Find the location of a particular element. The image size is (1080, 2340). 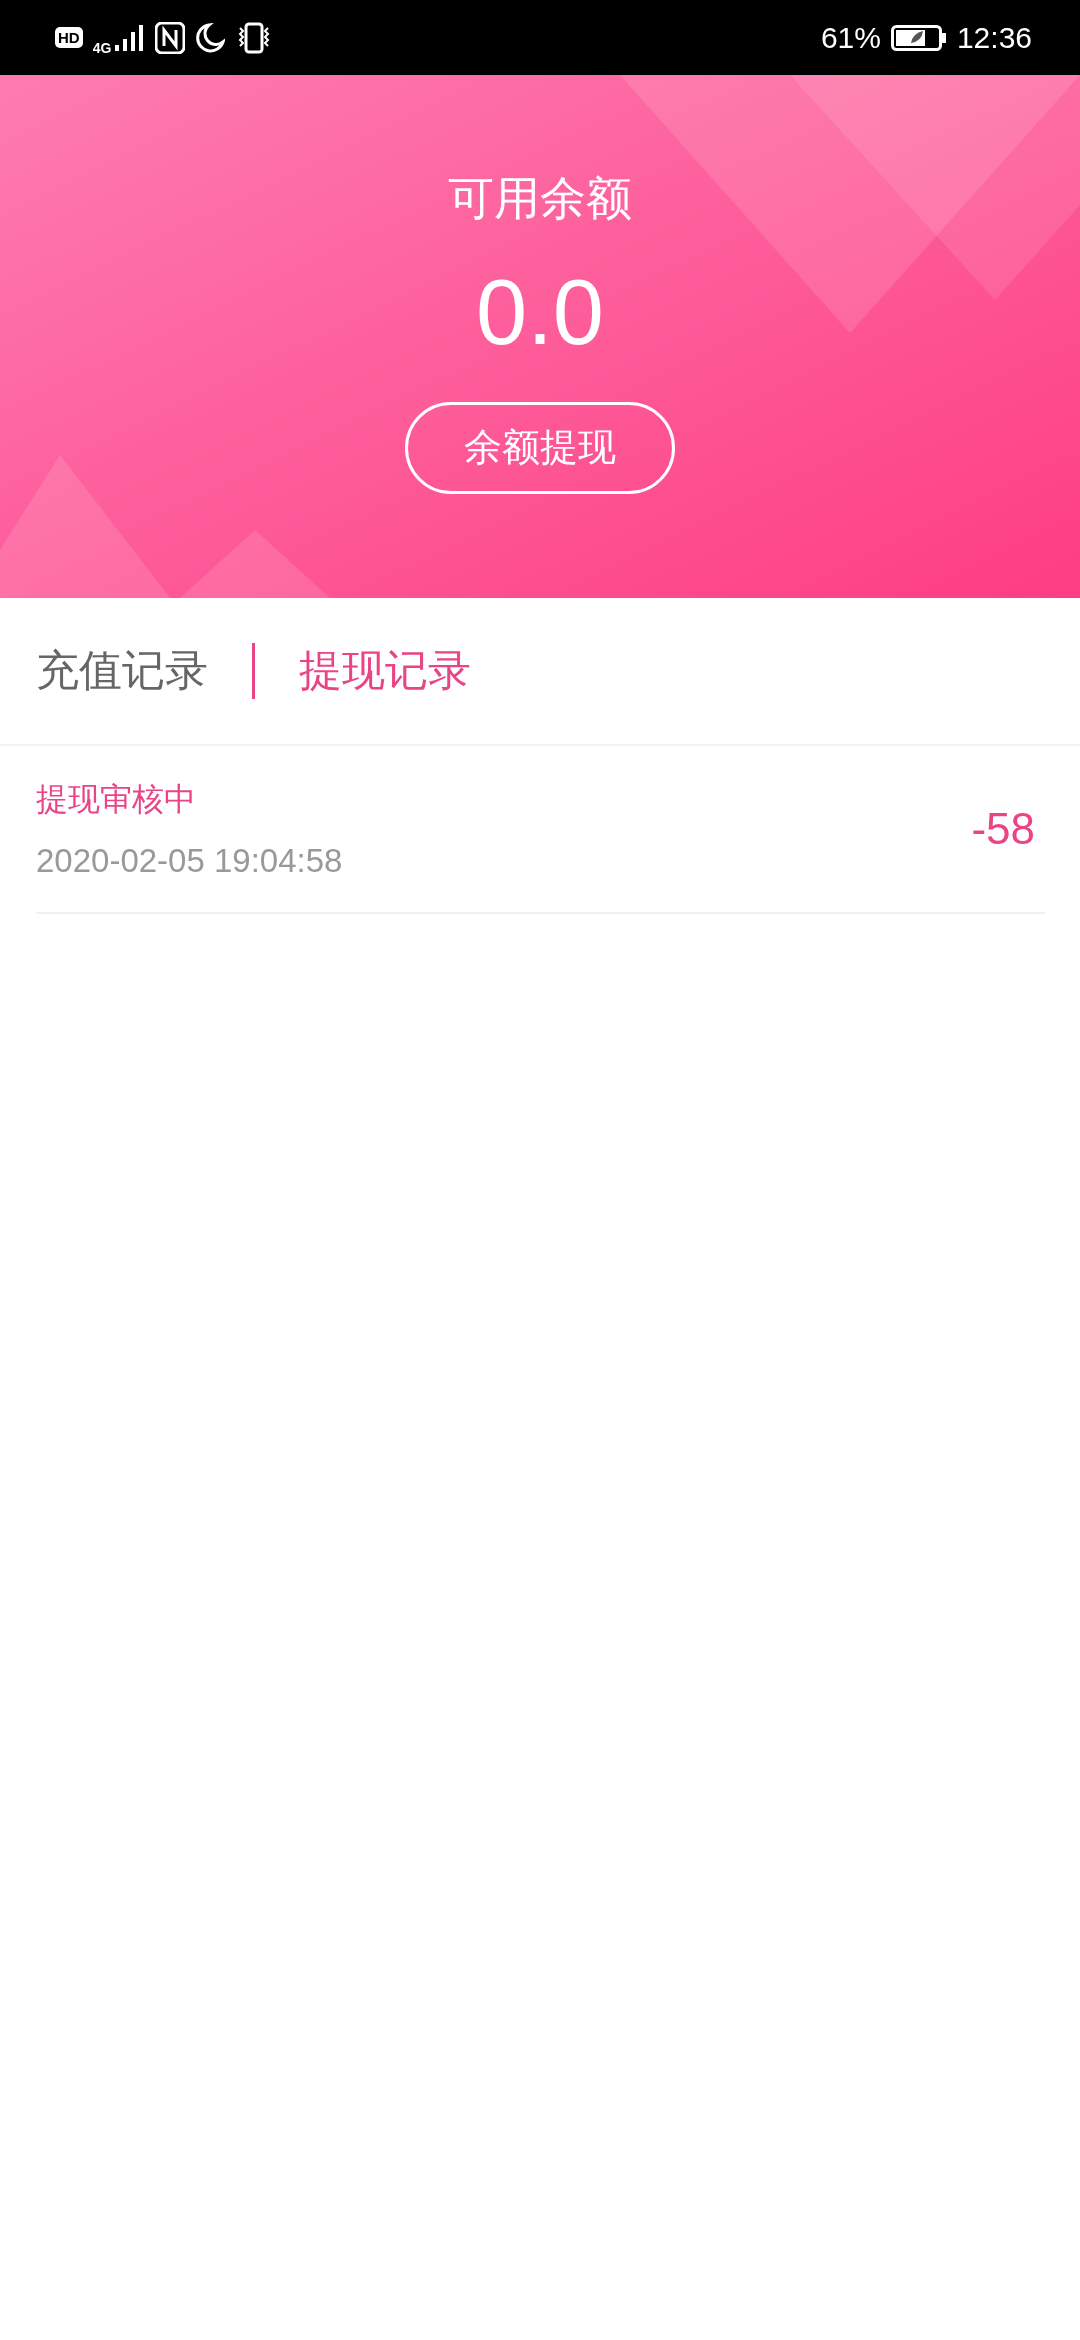

clock: 12:36 is located at coordinates (994, 37).